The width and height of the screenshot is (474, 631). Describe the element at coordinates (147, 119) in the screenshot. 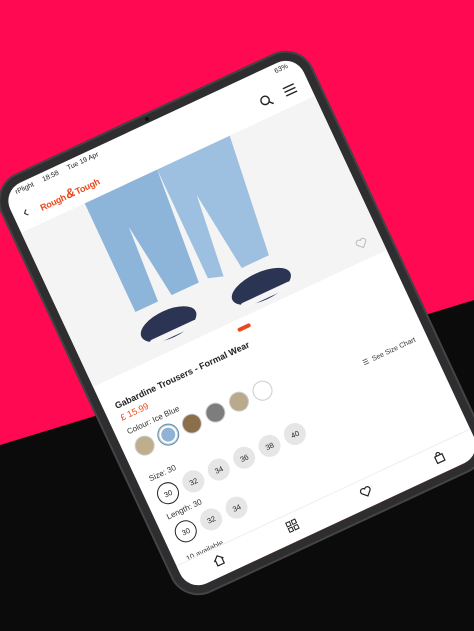

I see `camera` at that location.